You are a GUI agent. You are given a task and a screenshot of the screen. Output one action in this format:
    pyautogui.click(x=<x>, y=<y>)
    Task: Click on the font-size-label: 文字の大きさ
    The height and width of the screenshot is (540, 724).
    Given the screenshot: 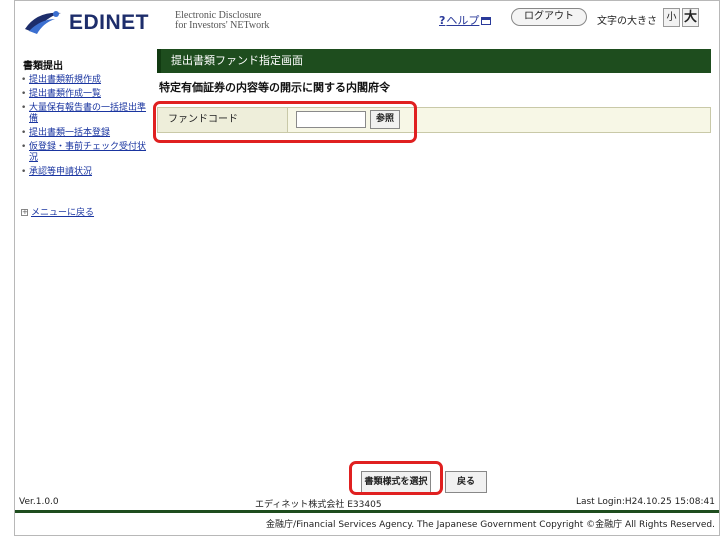 What is the action you would take?
    pyautogui.click(x=627, y=21)
    